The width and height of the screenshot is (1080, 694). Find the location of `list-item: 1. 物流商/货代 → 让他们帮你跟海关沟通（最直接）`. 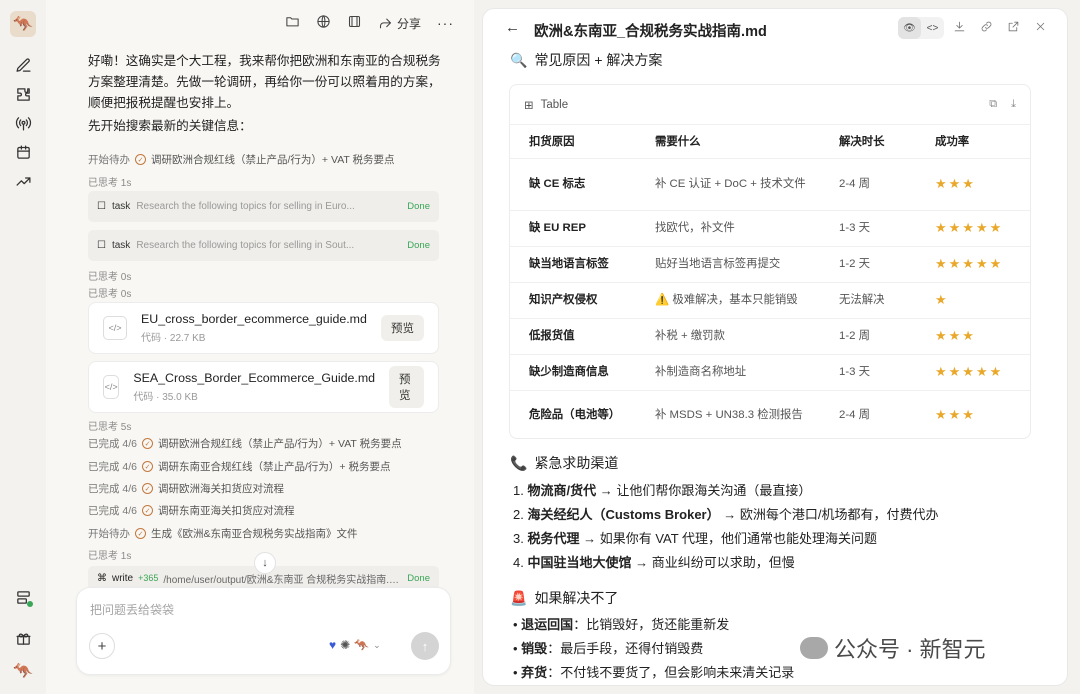

list-item: 1. 物流商/货代 → 让他们帮你跟海关沟通（最直接） is located at coordinates (662, 490).